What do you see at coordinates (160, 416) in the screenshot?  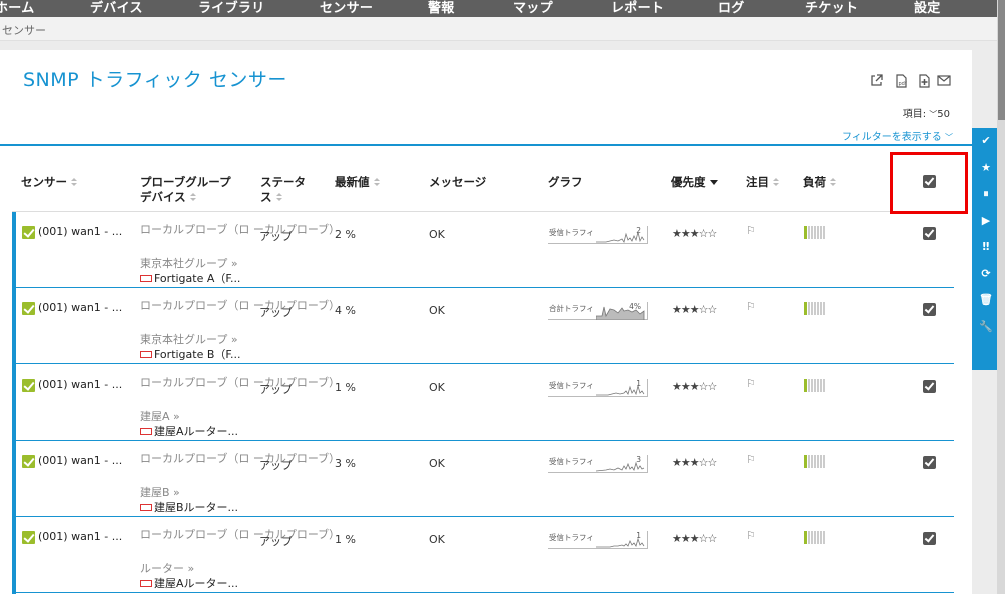 I see `group-link: 建屋A »` at bounding box center [160, 416].